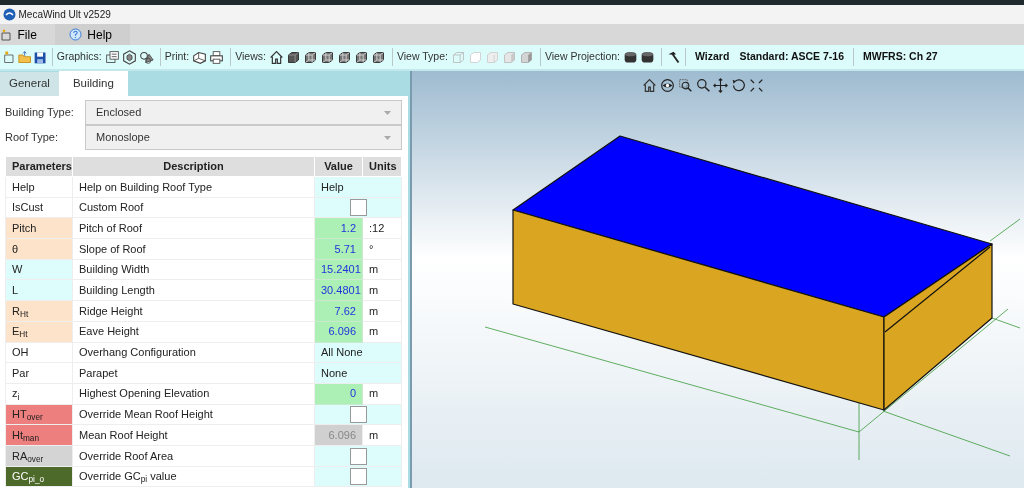 Image resolution: width=1024 pixels, height=489 pixels. What do you see at coordinates (526, 57) in the screenshot?
I see `gradient-cube-icon` at bounding box center [526, 57].